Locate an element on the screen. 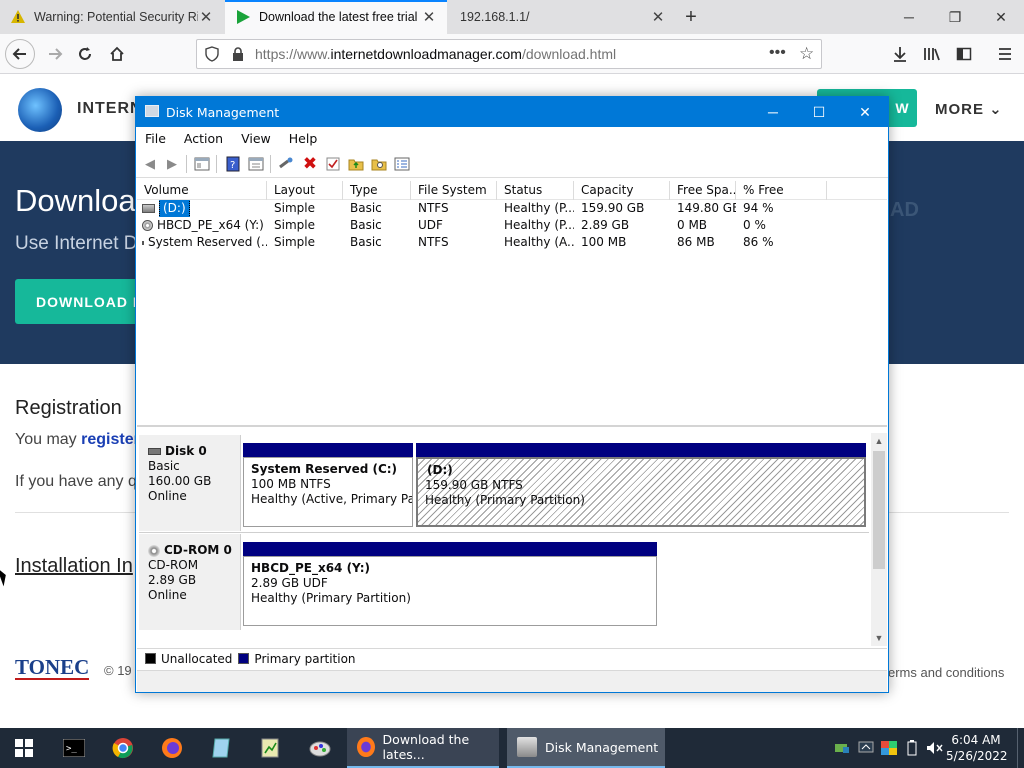 This screenshot has width=1024, height=768. chrome-icon is located at coordinates (123, 748).